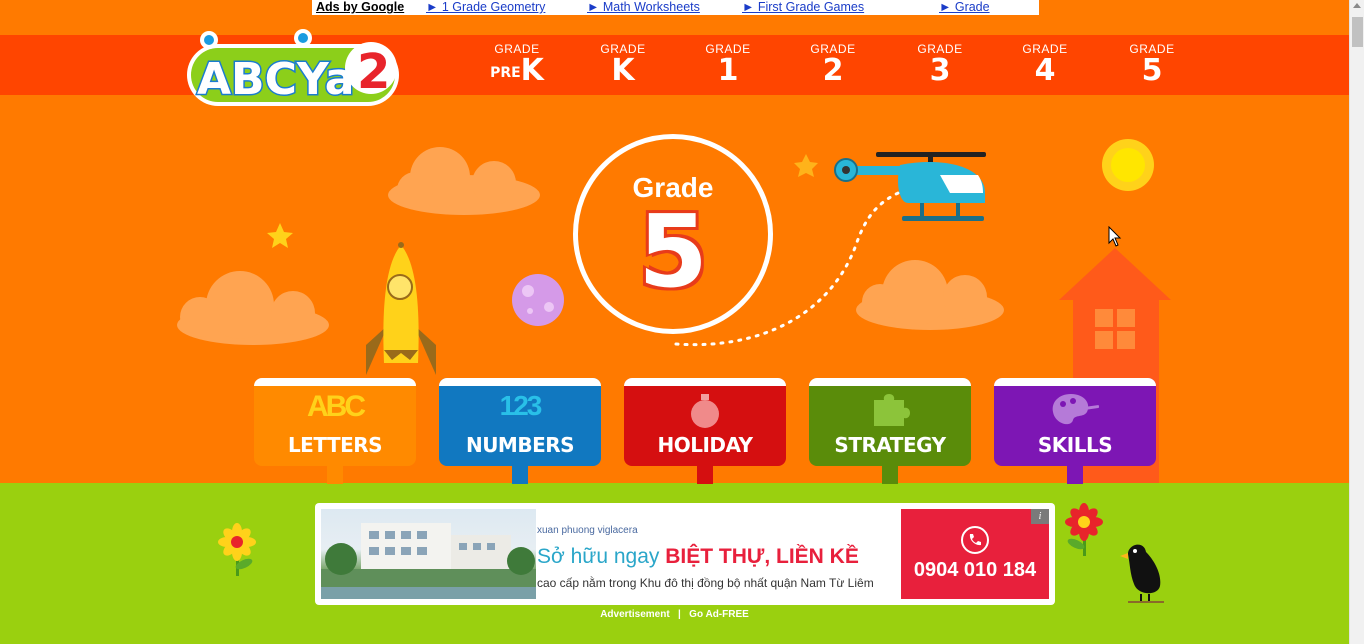 This screenshot has width=1364, height=644. I want to click on ad-headline-a: Sở hữu ngay, so click(598, 556).